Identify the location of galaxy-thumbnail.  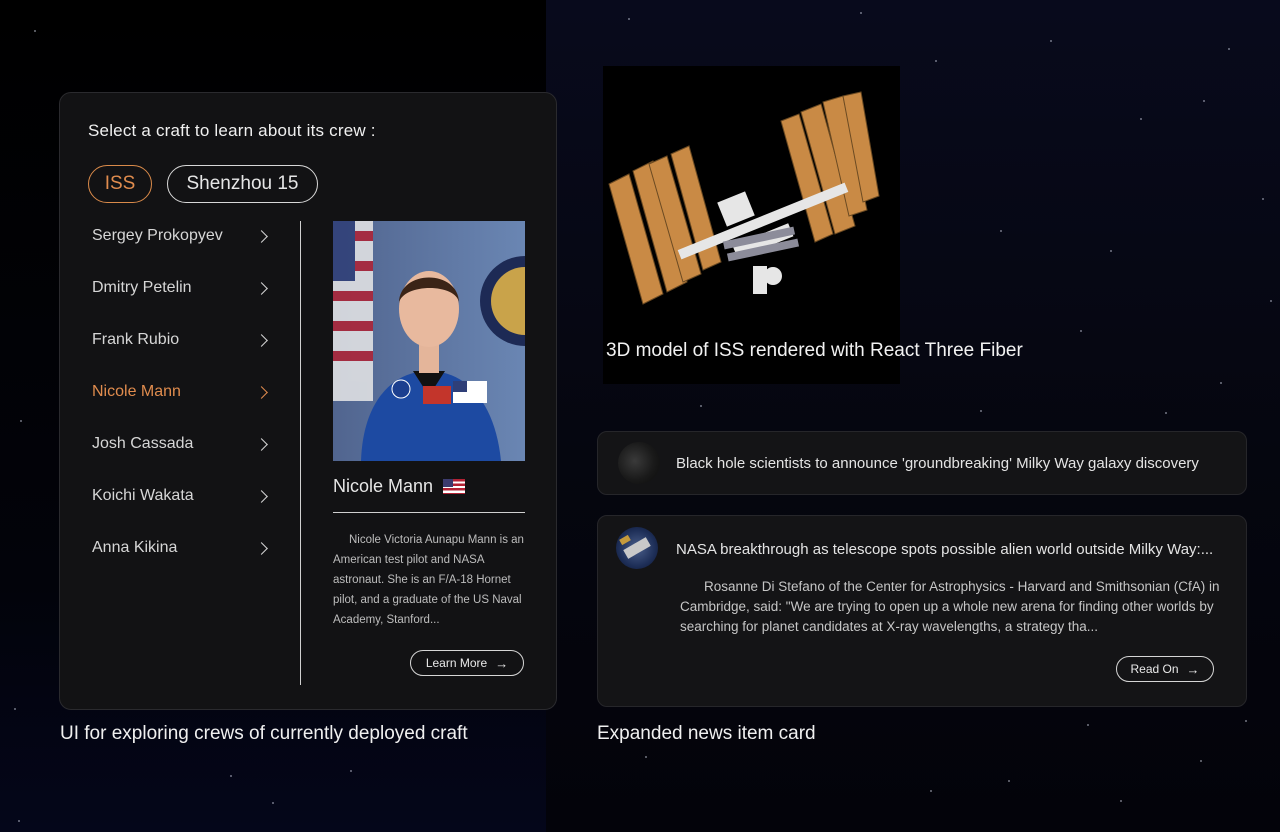
(639, 463).